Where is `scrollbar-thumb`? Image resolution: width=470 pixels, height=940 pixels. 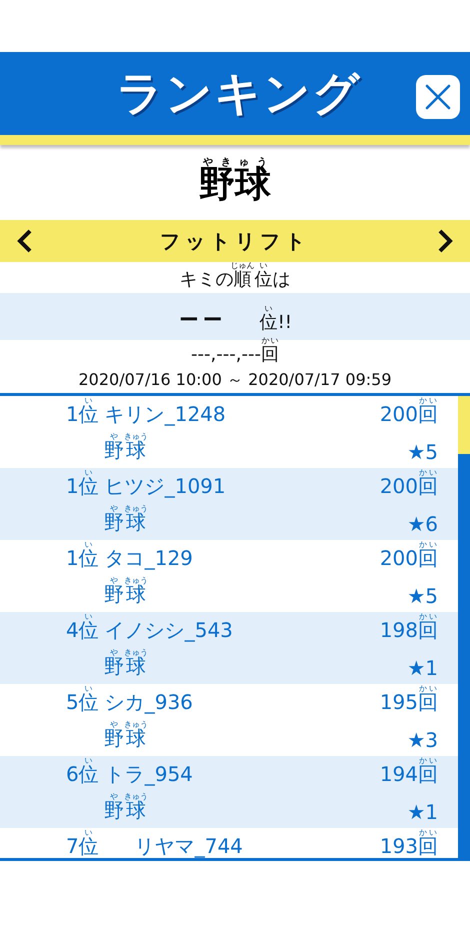 scrollbar-thumb is located at coordinates (464, 425).